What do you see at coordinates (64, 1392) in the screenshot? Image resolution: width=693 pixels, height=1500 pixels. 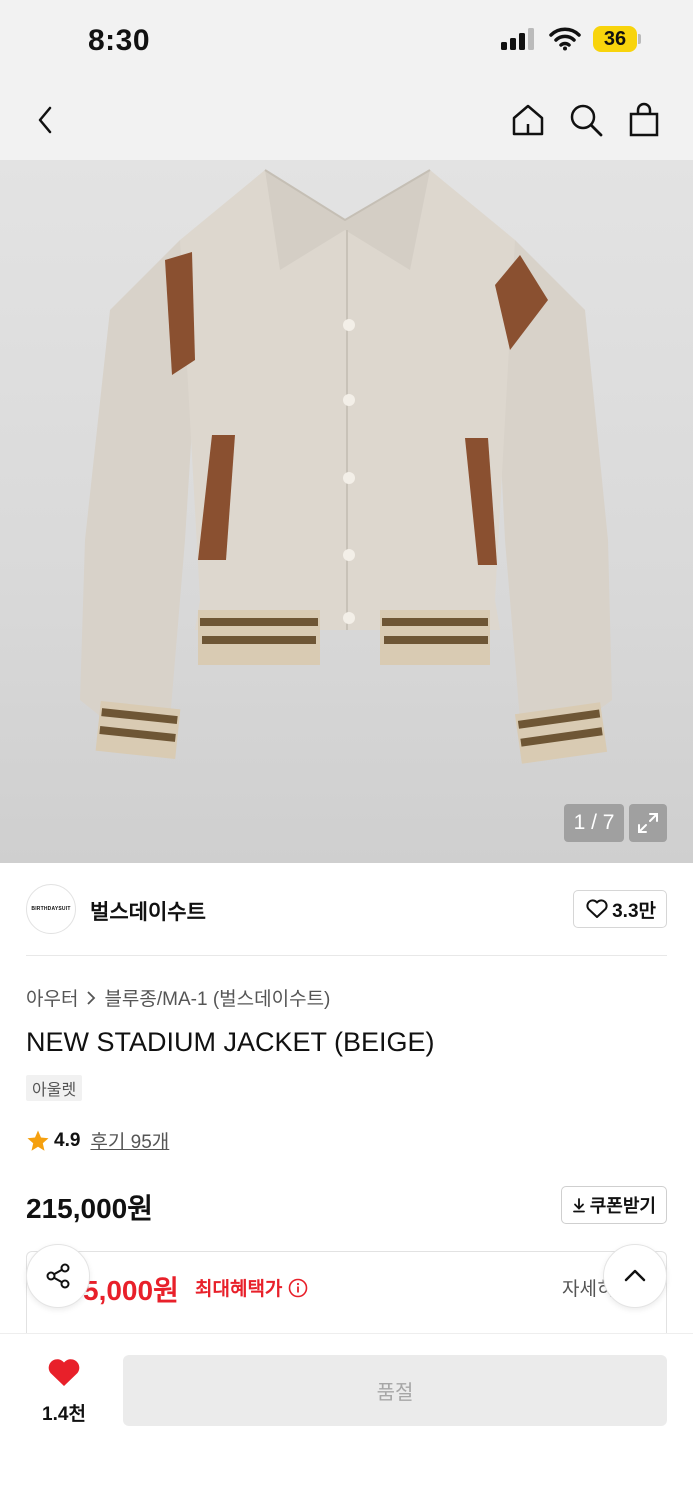 I see `wishlist-button: 1.4천` at bounding box center [64, 1392].